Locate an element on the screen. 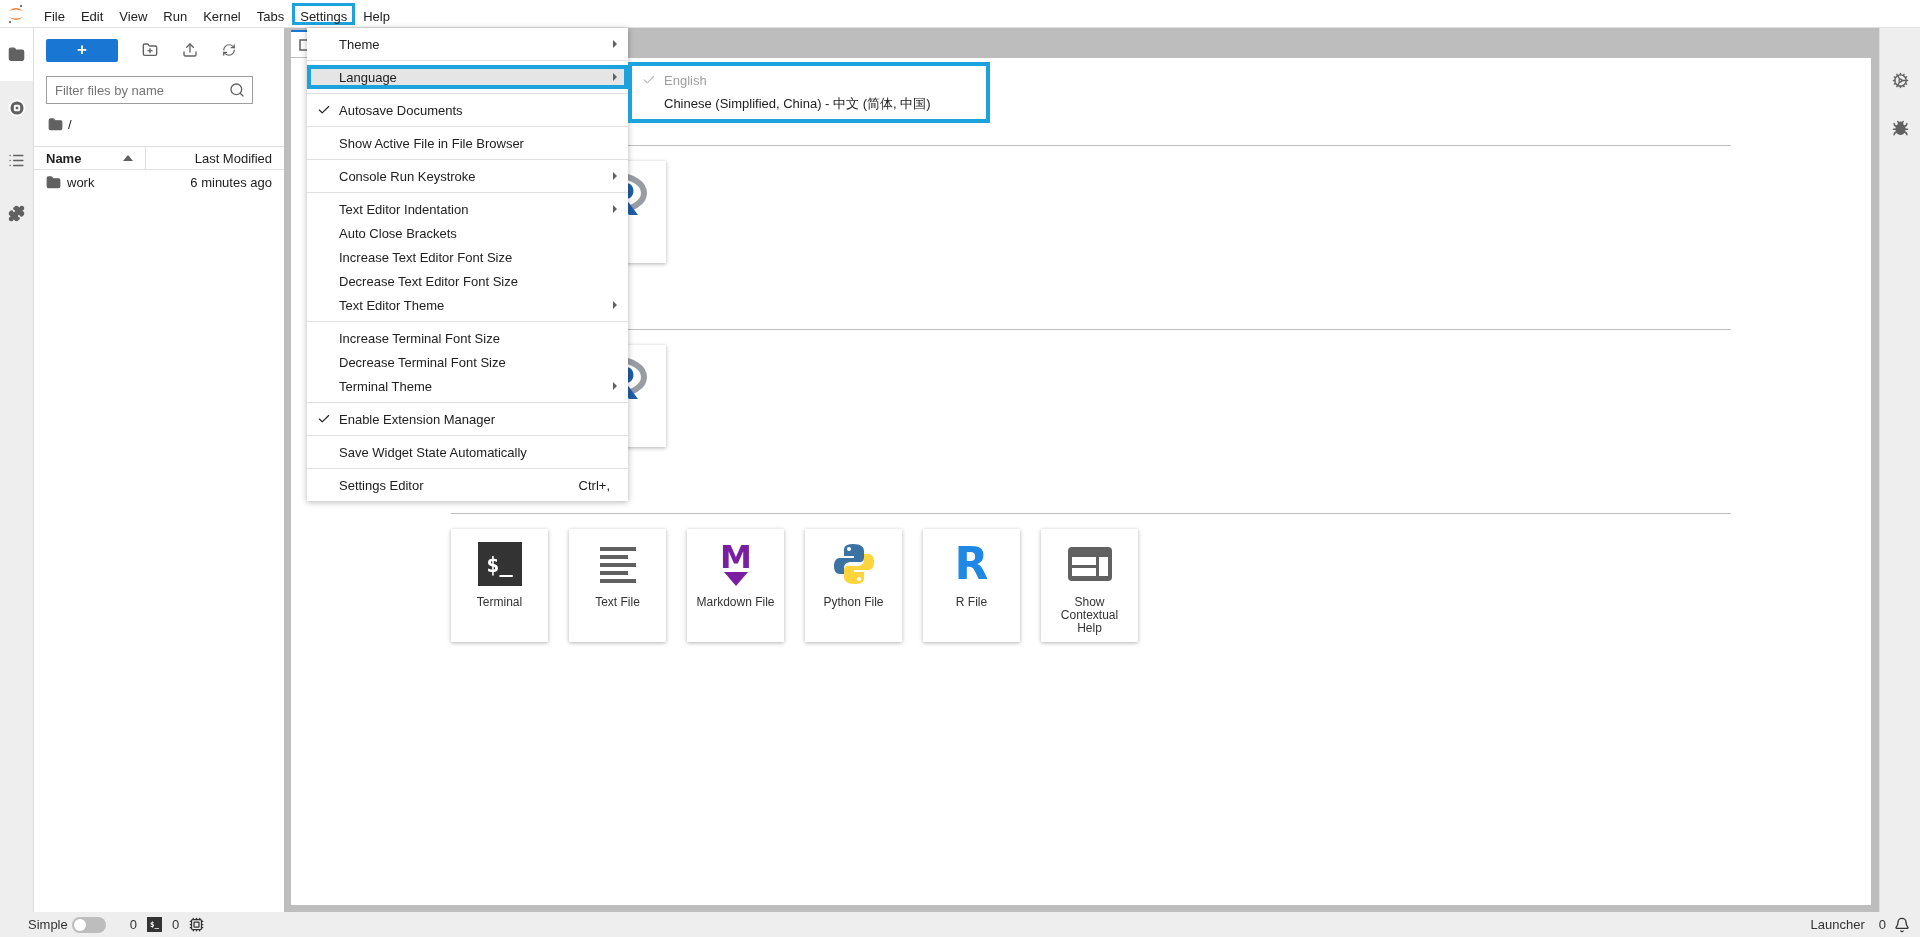  r-letter-icon: R is located at coordinates (971, 564).